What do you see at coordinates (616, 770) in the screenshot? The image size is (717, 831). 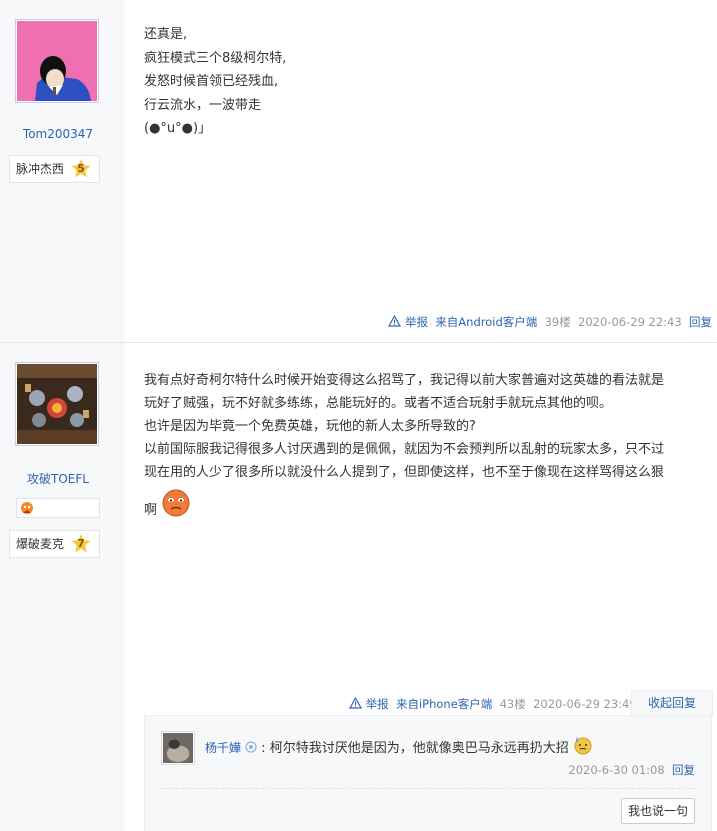 I see `comment-time: 2020-6-30 01:08` at bounding box center [616, 770].